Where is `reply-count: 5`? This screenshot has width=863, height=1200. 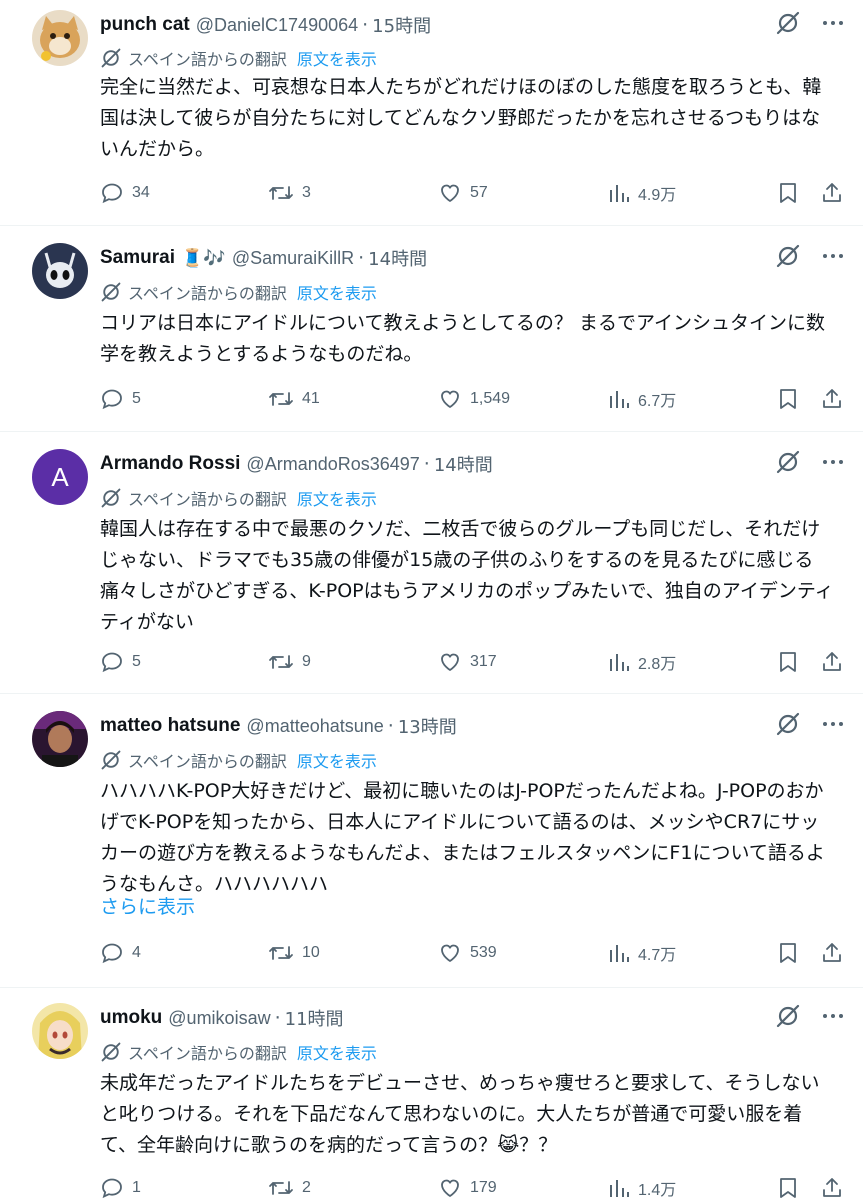 reply-count: 5 is located at coordinates (136, 398).